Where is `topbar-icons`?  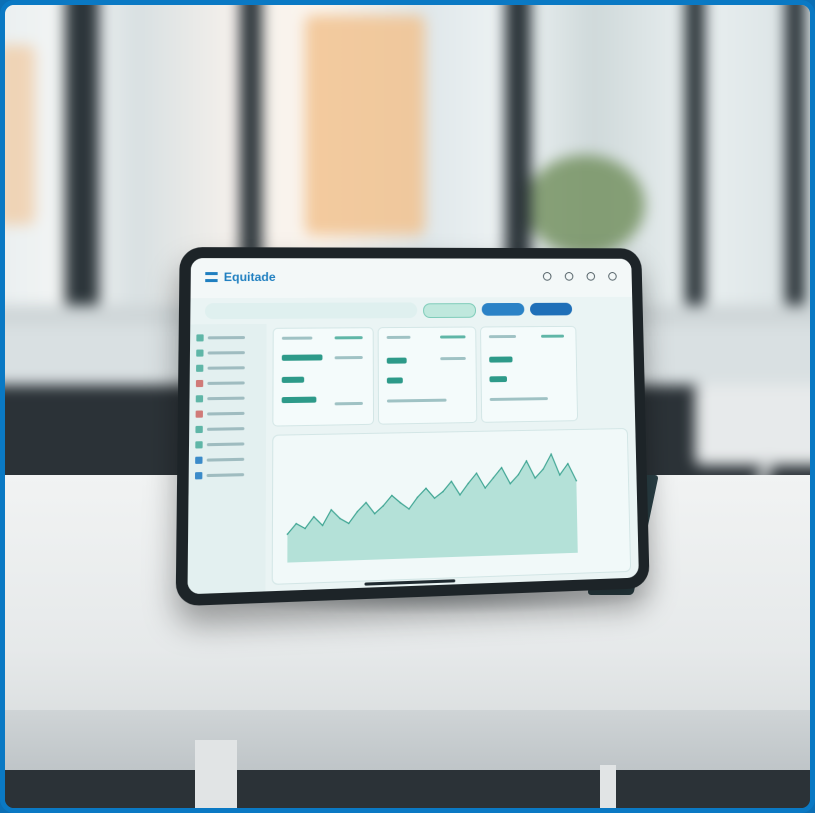
topbar-icons is located at coordinates (579, 276).